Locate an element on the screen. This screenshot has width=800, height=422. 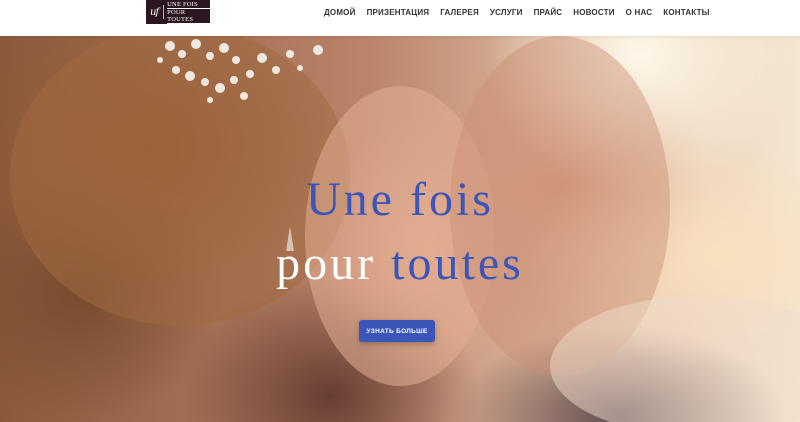
learn-more-button: УЗНАТЬ БОЛЬШЕ is located at coordinates (397, 331).